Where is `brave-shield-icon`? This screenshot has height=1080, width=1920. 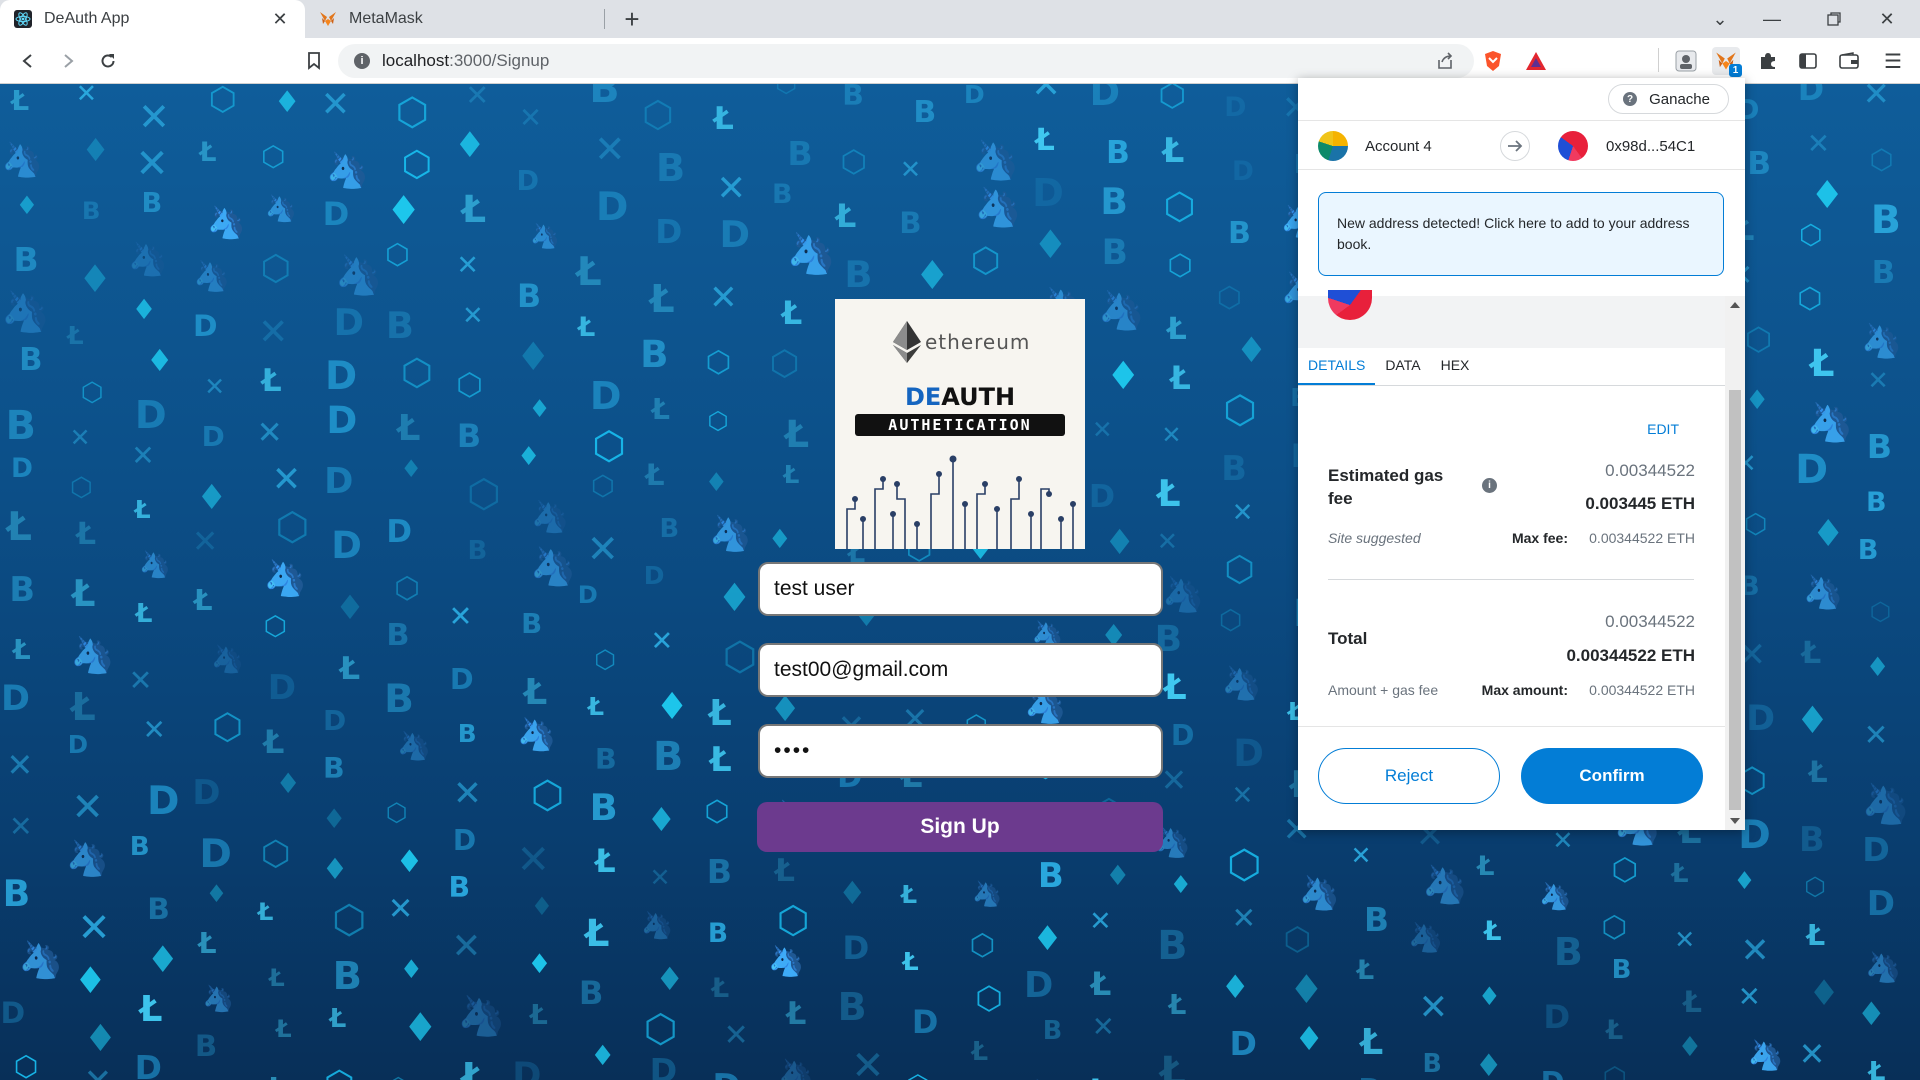 brave-shield-icon is located at coordinates (1493, 61).